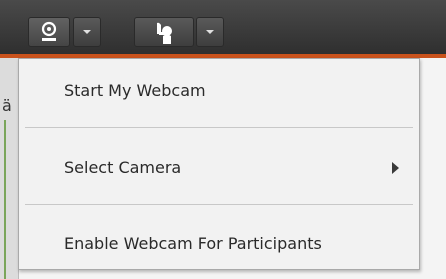 The width and height of the screenshot is (446, 279). I want to click on status-button, so click(164, 32).